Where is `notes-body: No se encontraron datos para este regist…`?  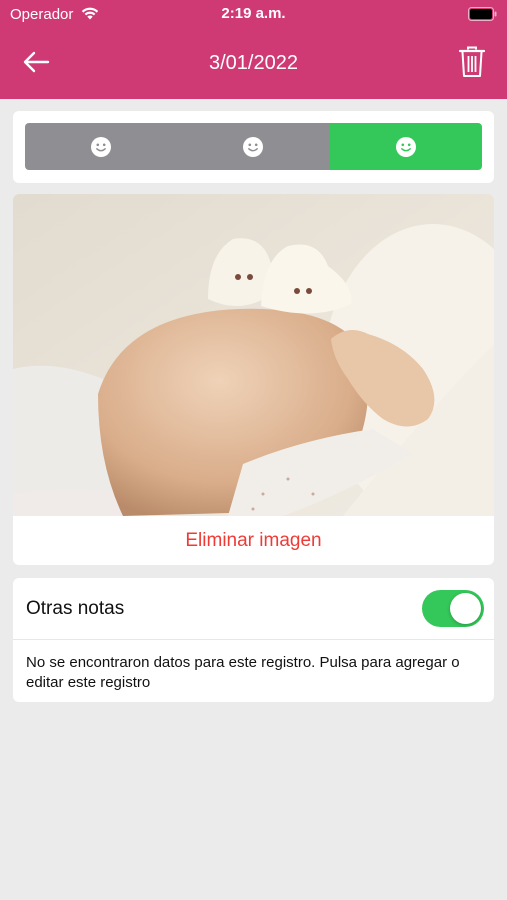 notes-body: No se encontraron datos para este regist… is located at coordinates (253, 673).